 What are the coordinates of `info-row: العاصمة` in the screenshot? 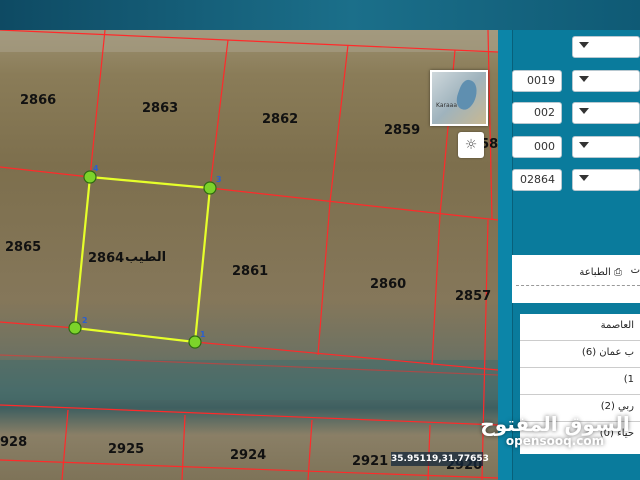 It's located at (617, 325).